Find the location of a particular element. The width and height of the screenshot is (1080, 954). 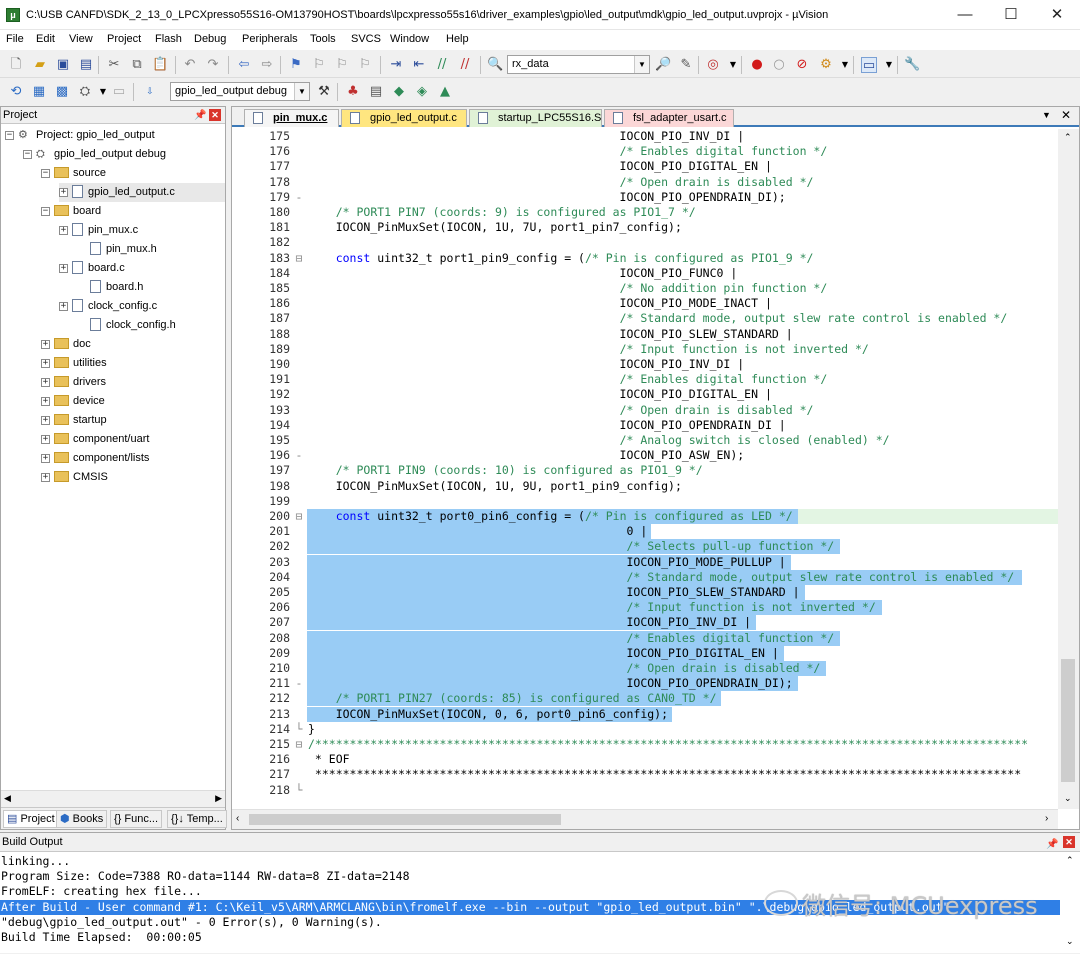

save-icon: ▣ is located at coordinates (63, 65).